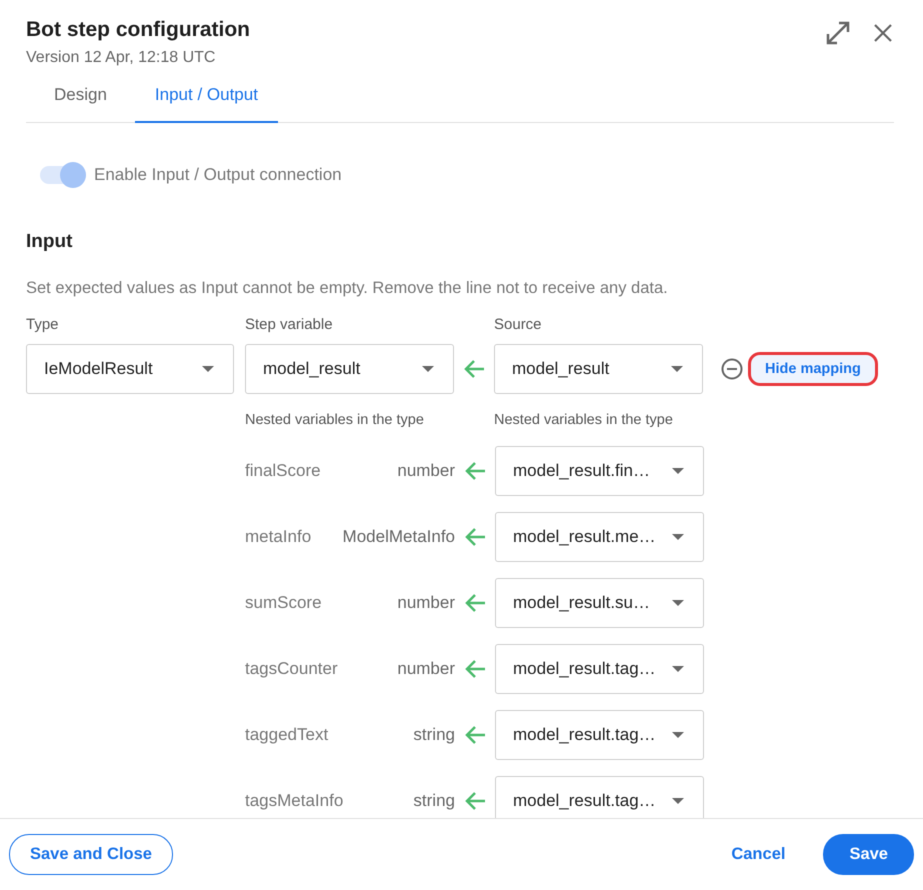 The width and height of the screenshot is (923, 890). I want to click on tab: Design, so click(80, 104).